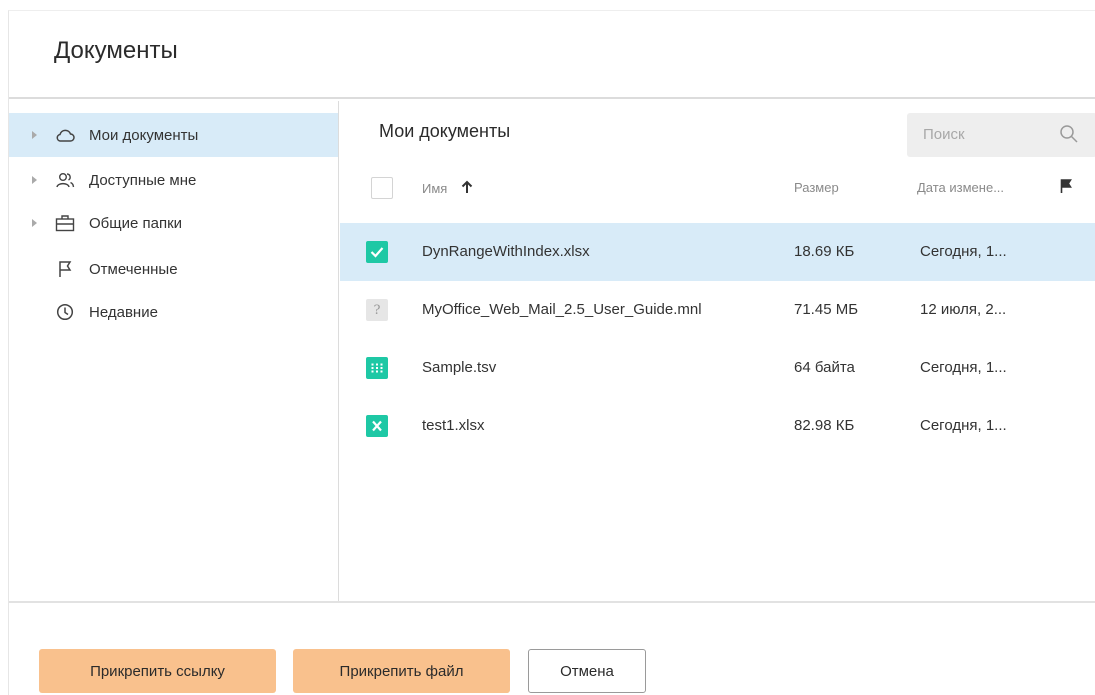  Describe the element at coordinates (445, 131) in the screenshot. I see `folder-title: Мои документы` at that location.